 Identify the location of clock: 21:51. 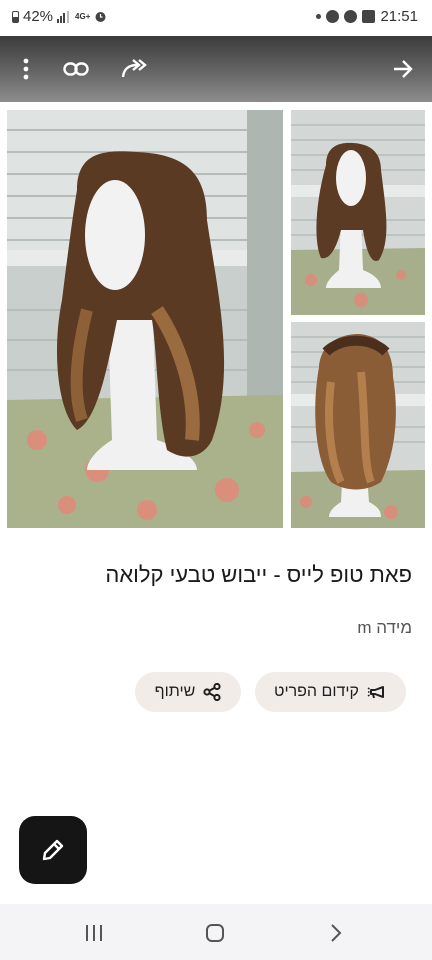
(399, 16).